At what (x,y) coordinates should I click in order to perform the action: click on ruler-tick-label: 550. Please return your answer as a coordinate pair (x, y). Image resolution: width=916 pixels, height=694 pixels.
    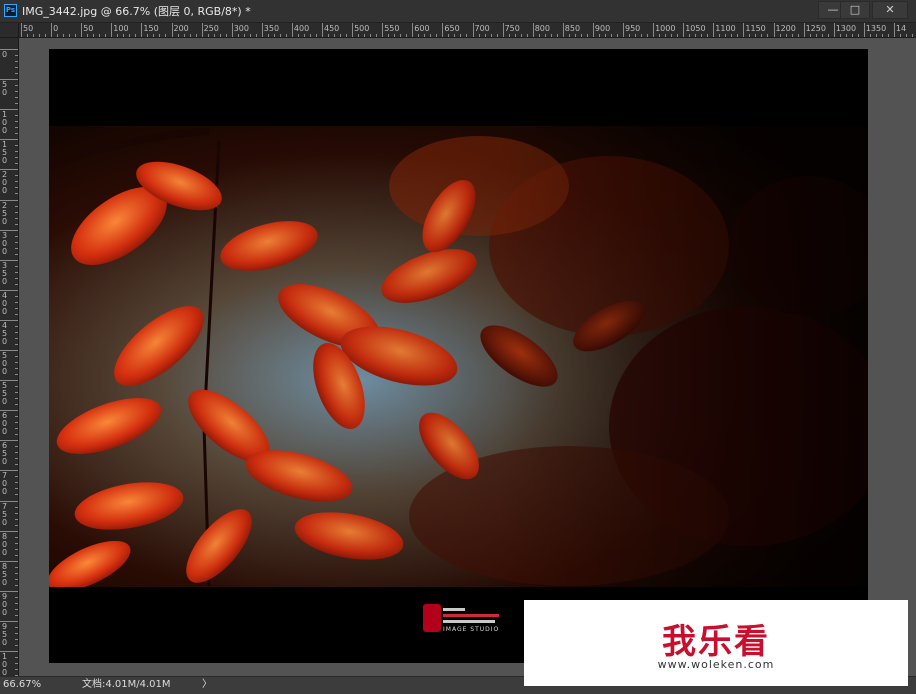
    Looking at the image, I should click on (392, 28).